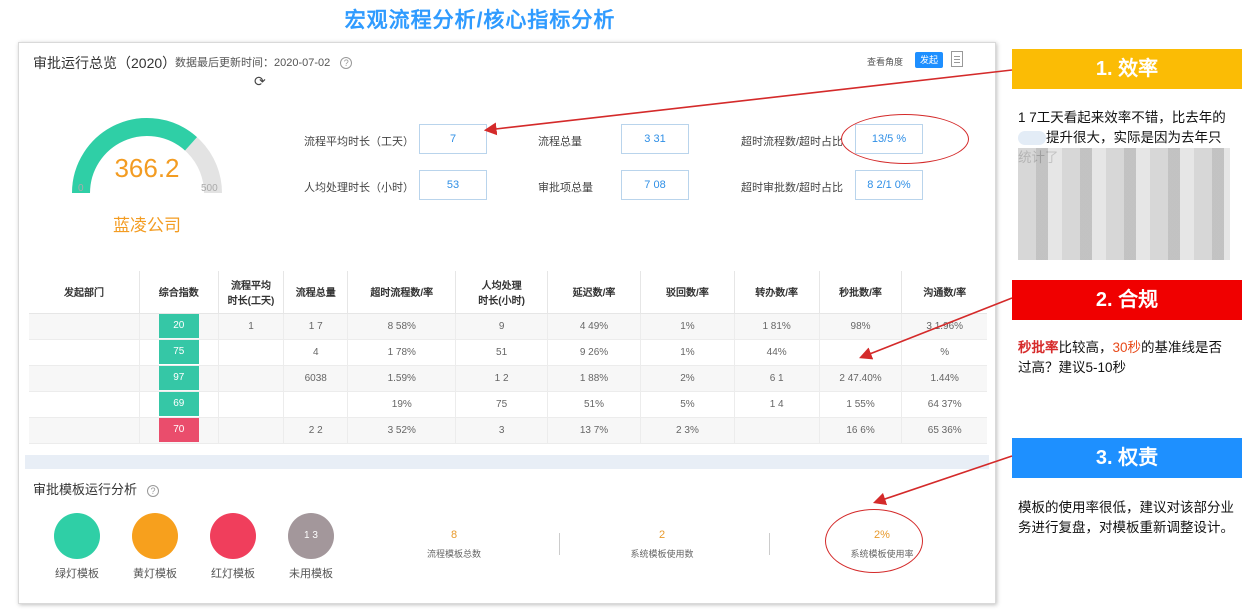 Image resolution: width=1253 pixels, height=611 pixels. I want to click on arrow-efficiency, so click(748, 102).